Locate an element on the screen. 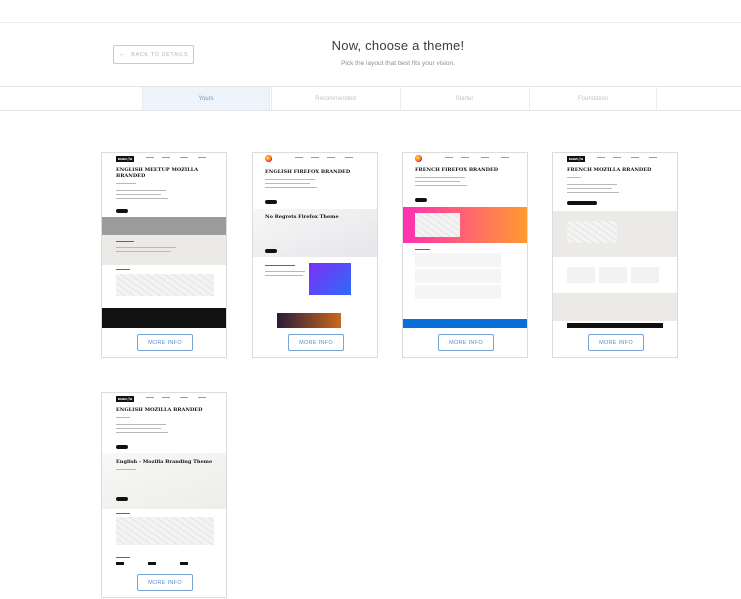 The height and width of the screenshot is (599, 741). theme-card-french-mozilla: moz://a FRENCH MOZILLA BRANDED MORE INFO is located at coordinates (615, 255).